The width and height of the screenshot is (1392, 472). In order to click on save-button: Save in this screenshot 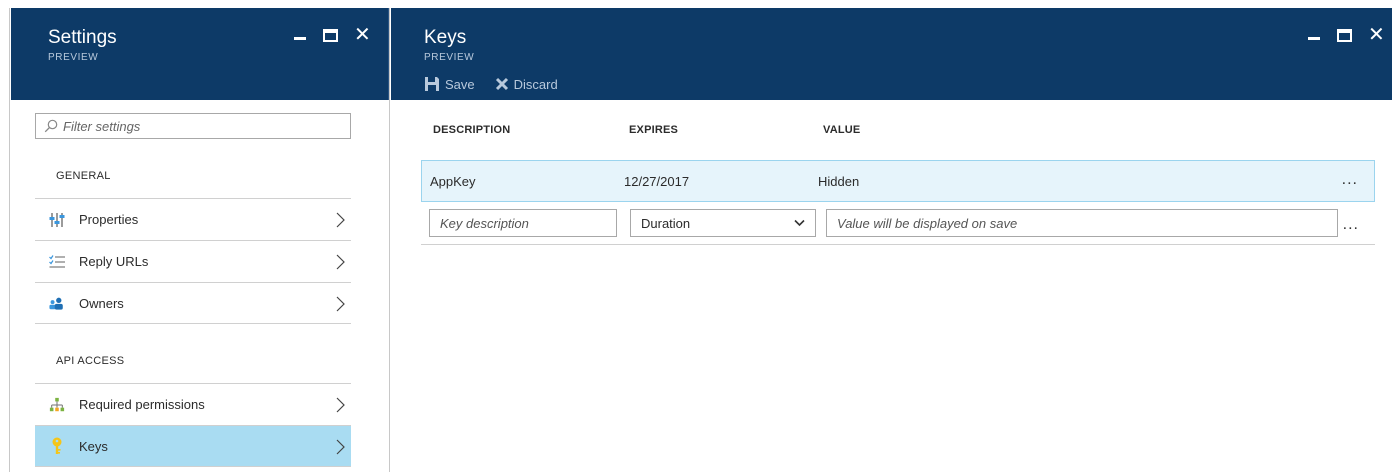, I will do `click(449, 84)`.